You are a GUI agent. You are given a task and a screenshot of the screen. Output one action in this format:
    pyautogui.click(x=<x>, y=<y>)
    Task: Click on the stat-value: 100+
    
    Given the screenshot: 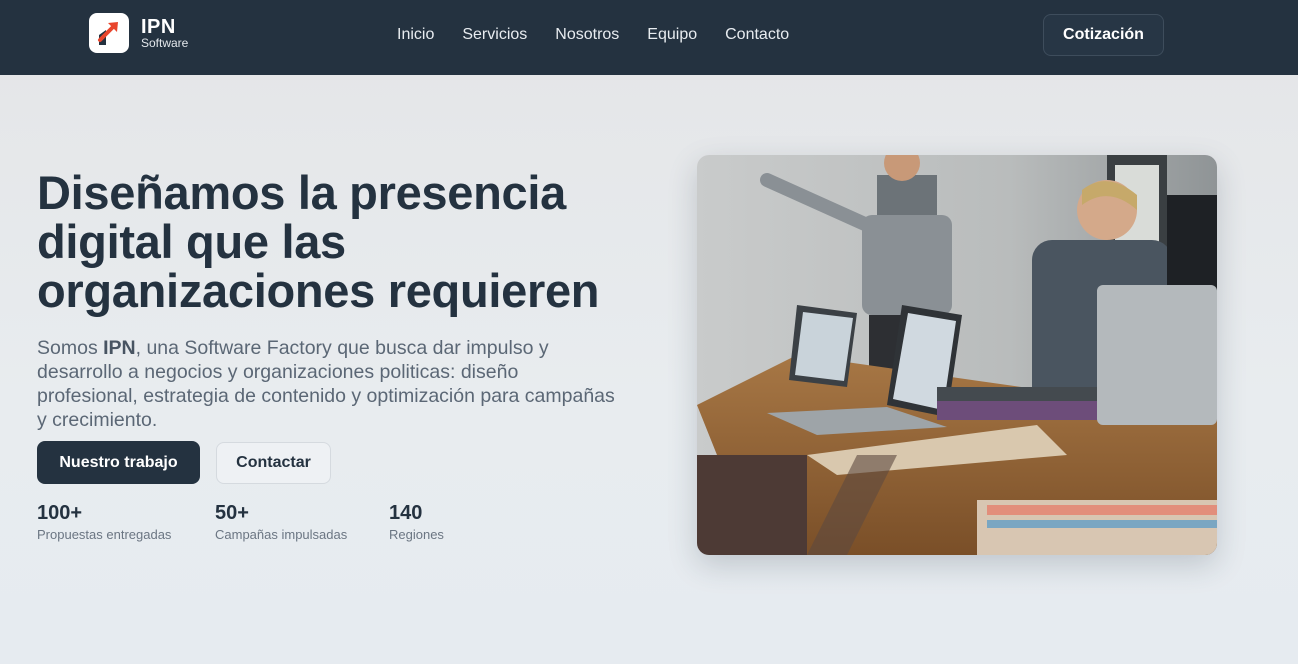 What is the action you would take?
    pyautogui.click(x=60, y=513)
    